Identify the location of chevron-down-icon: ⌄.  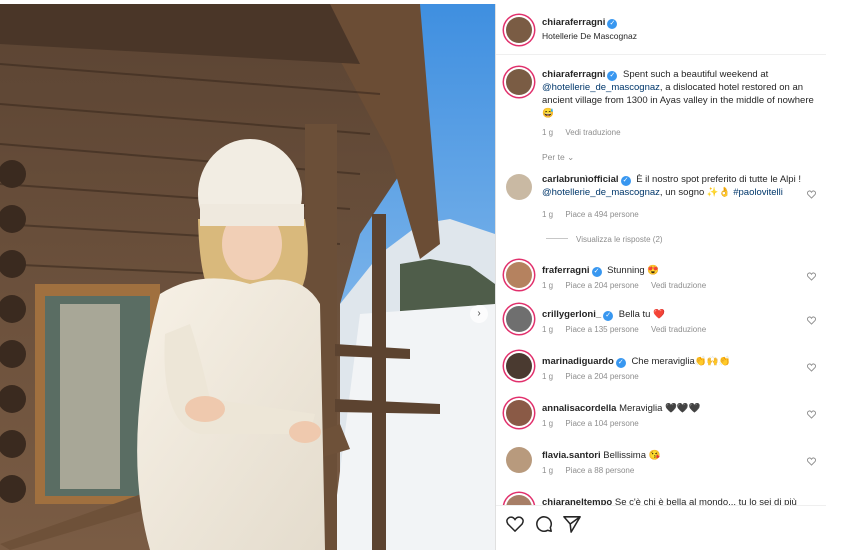
(571, 157).